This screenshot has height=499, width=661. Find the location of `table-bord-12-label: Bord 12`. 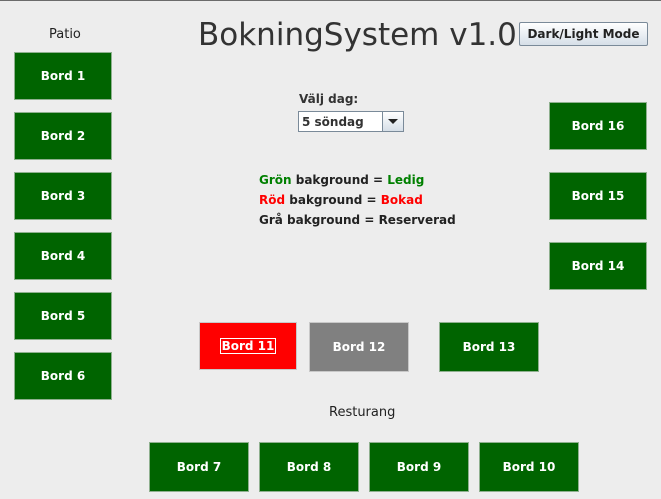

table-bord-12-label: Bord 12 is located at coordinates (359, 347).